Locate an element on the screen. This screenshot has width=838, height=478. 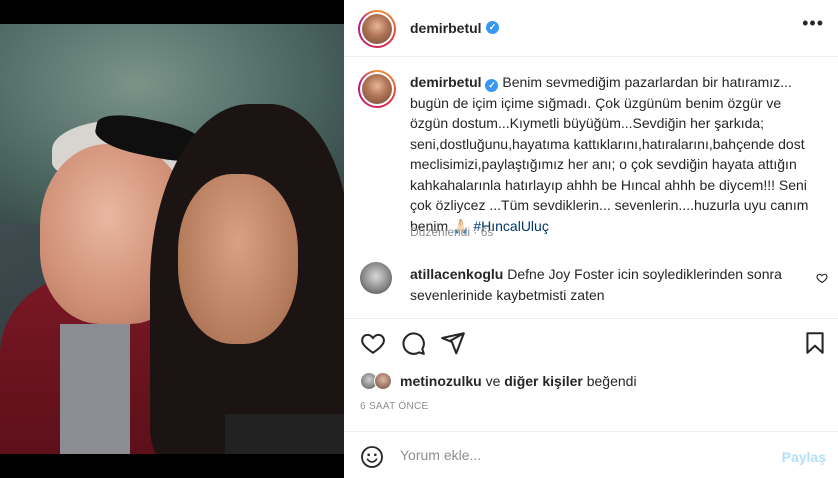
liker-avatar is located at coordinates (383, 381).